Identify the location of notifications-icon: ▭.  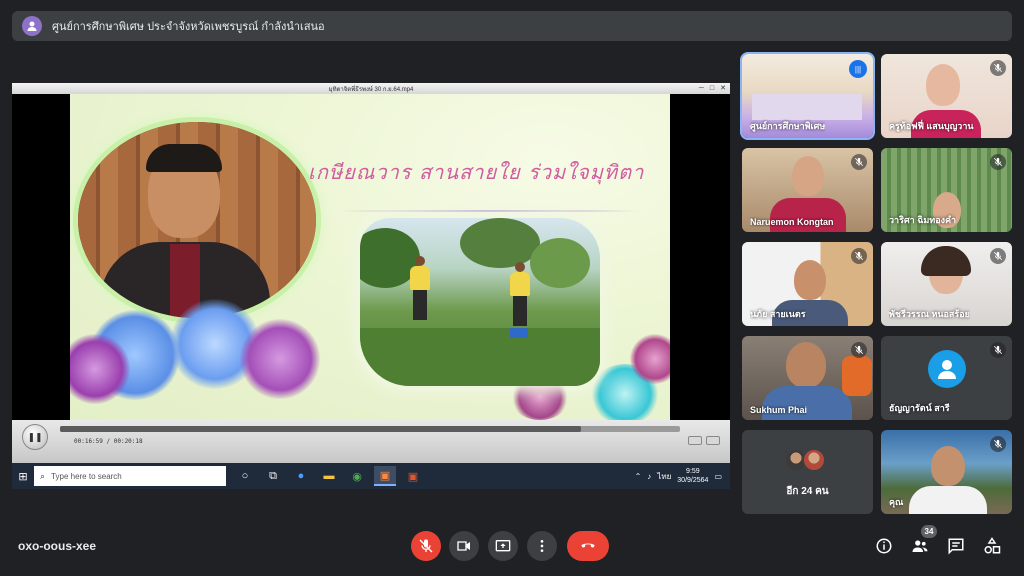
(718, 476).